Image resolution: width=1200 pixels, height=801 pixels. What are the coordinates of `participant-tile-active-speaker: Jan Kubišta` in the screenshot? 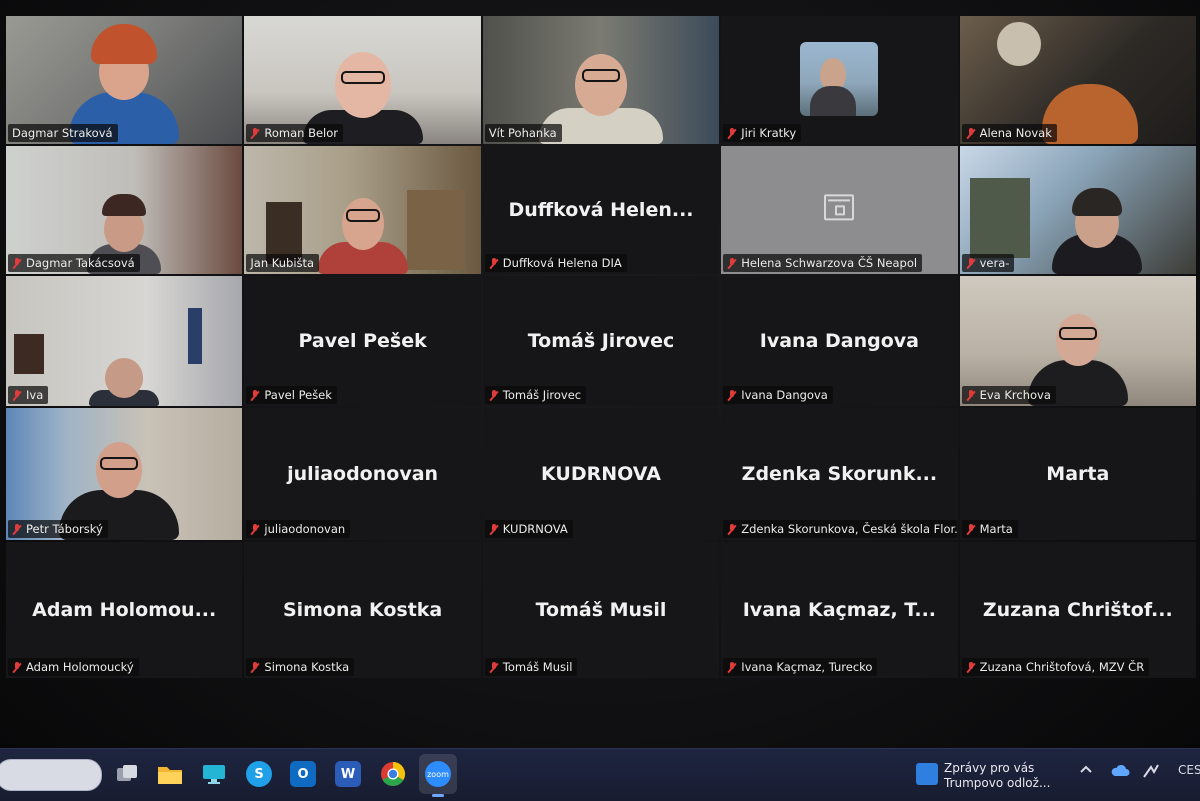 It's located at (362, 210).